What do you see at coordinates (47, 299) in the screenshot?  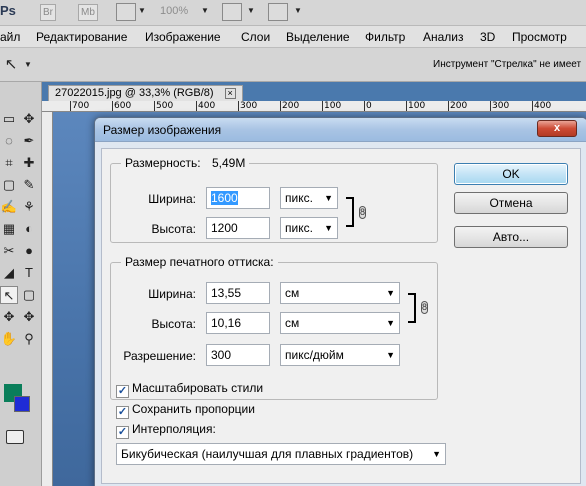 I see `vertical-ruler` at bounding box center [47, 299].